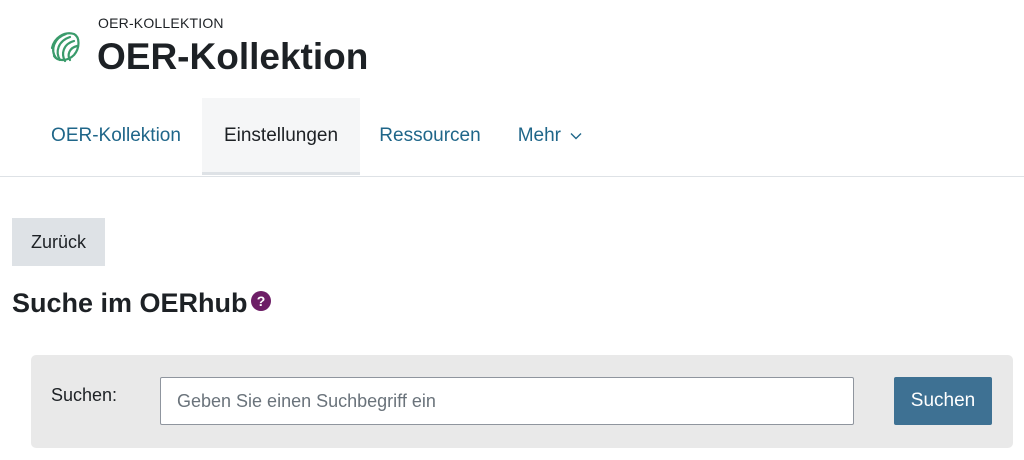 The height and width of the screenshot is (460, 1024). What do you see at coordinates (65, 47) in the screenshot?
I see `oer-collection-icon` at bounding box center [65, 47].